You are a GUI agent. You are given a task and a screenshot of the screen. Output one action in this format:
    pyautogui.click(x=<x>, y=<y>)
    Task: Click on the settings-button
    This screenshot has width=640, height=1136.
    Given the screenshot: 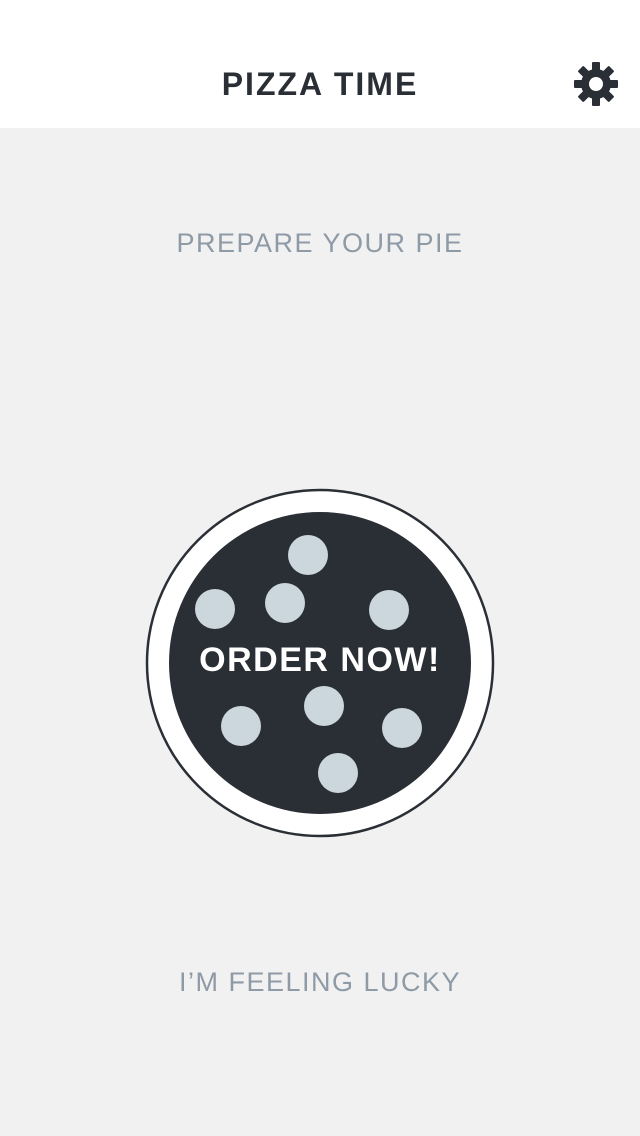 What is the action you would take?
    pyautogui.click(x=596, y=84)
    